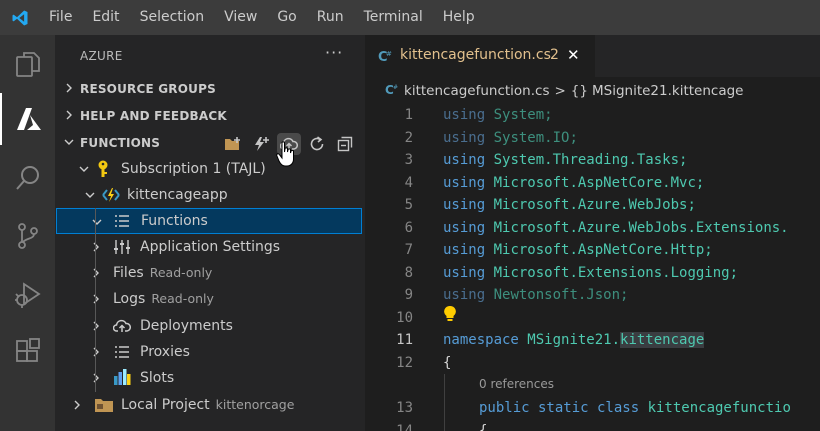 This screenshot has height=431, width=820. I want to click on code-line: 1 using System;, so click(592, 115).